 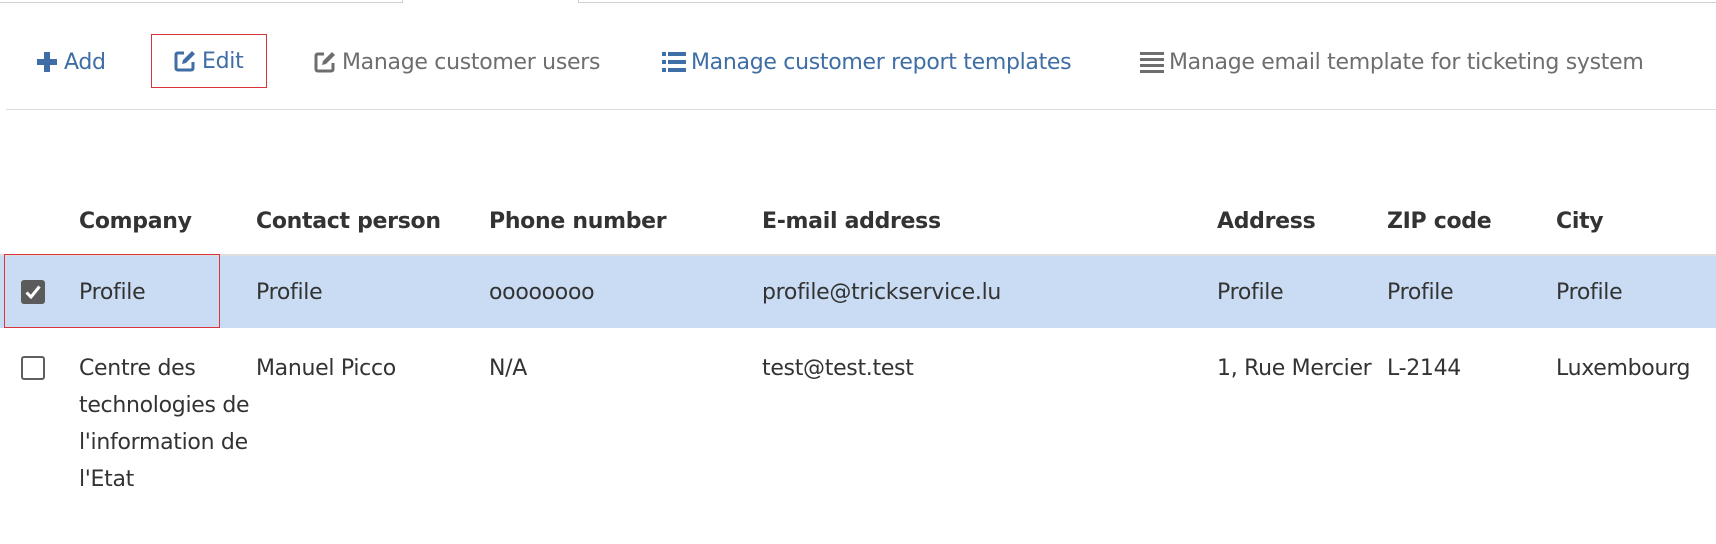 I want to click on cell-city: Profile, so click(x=1636, y=291).